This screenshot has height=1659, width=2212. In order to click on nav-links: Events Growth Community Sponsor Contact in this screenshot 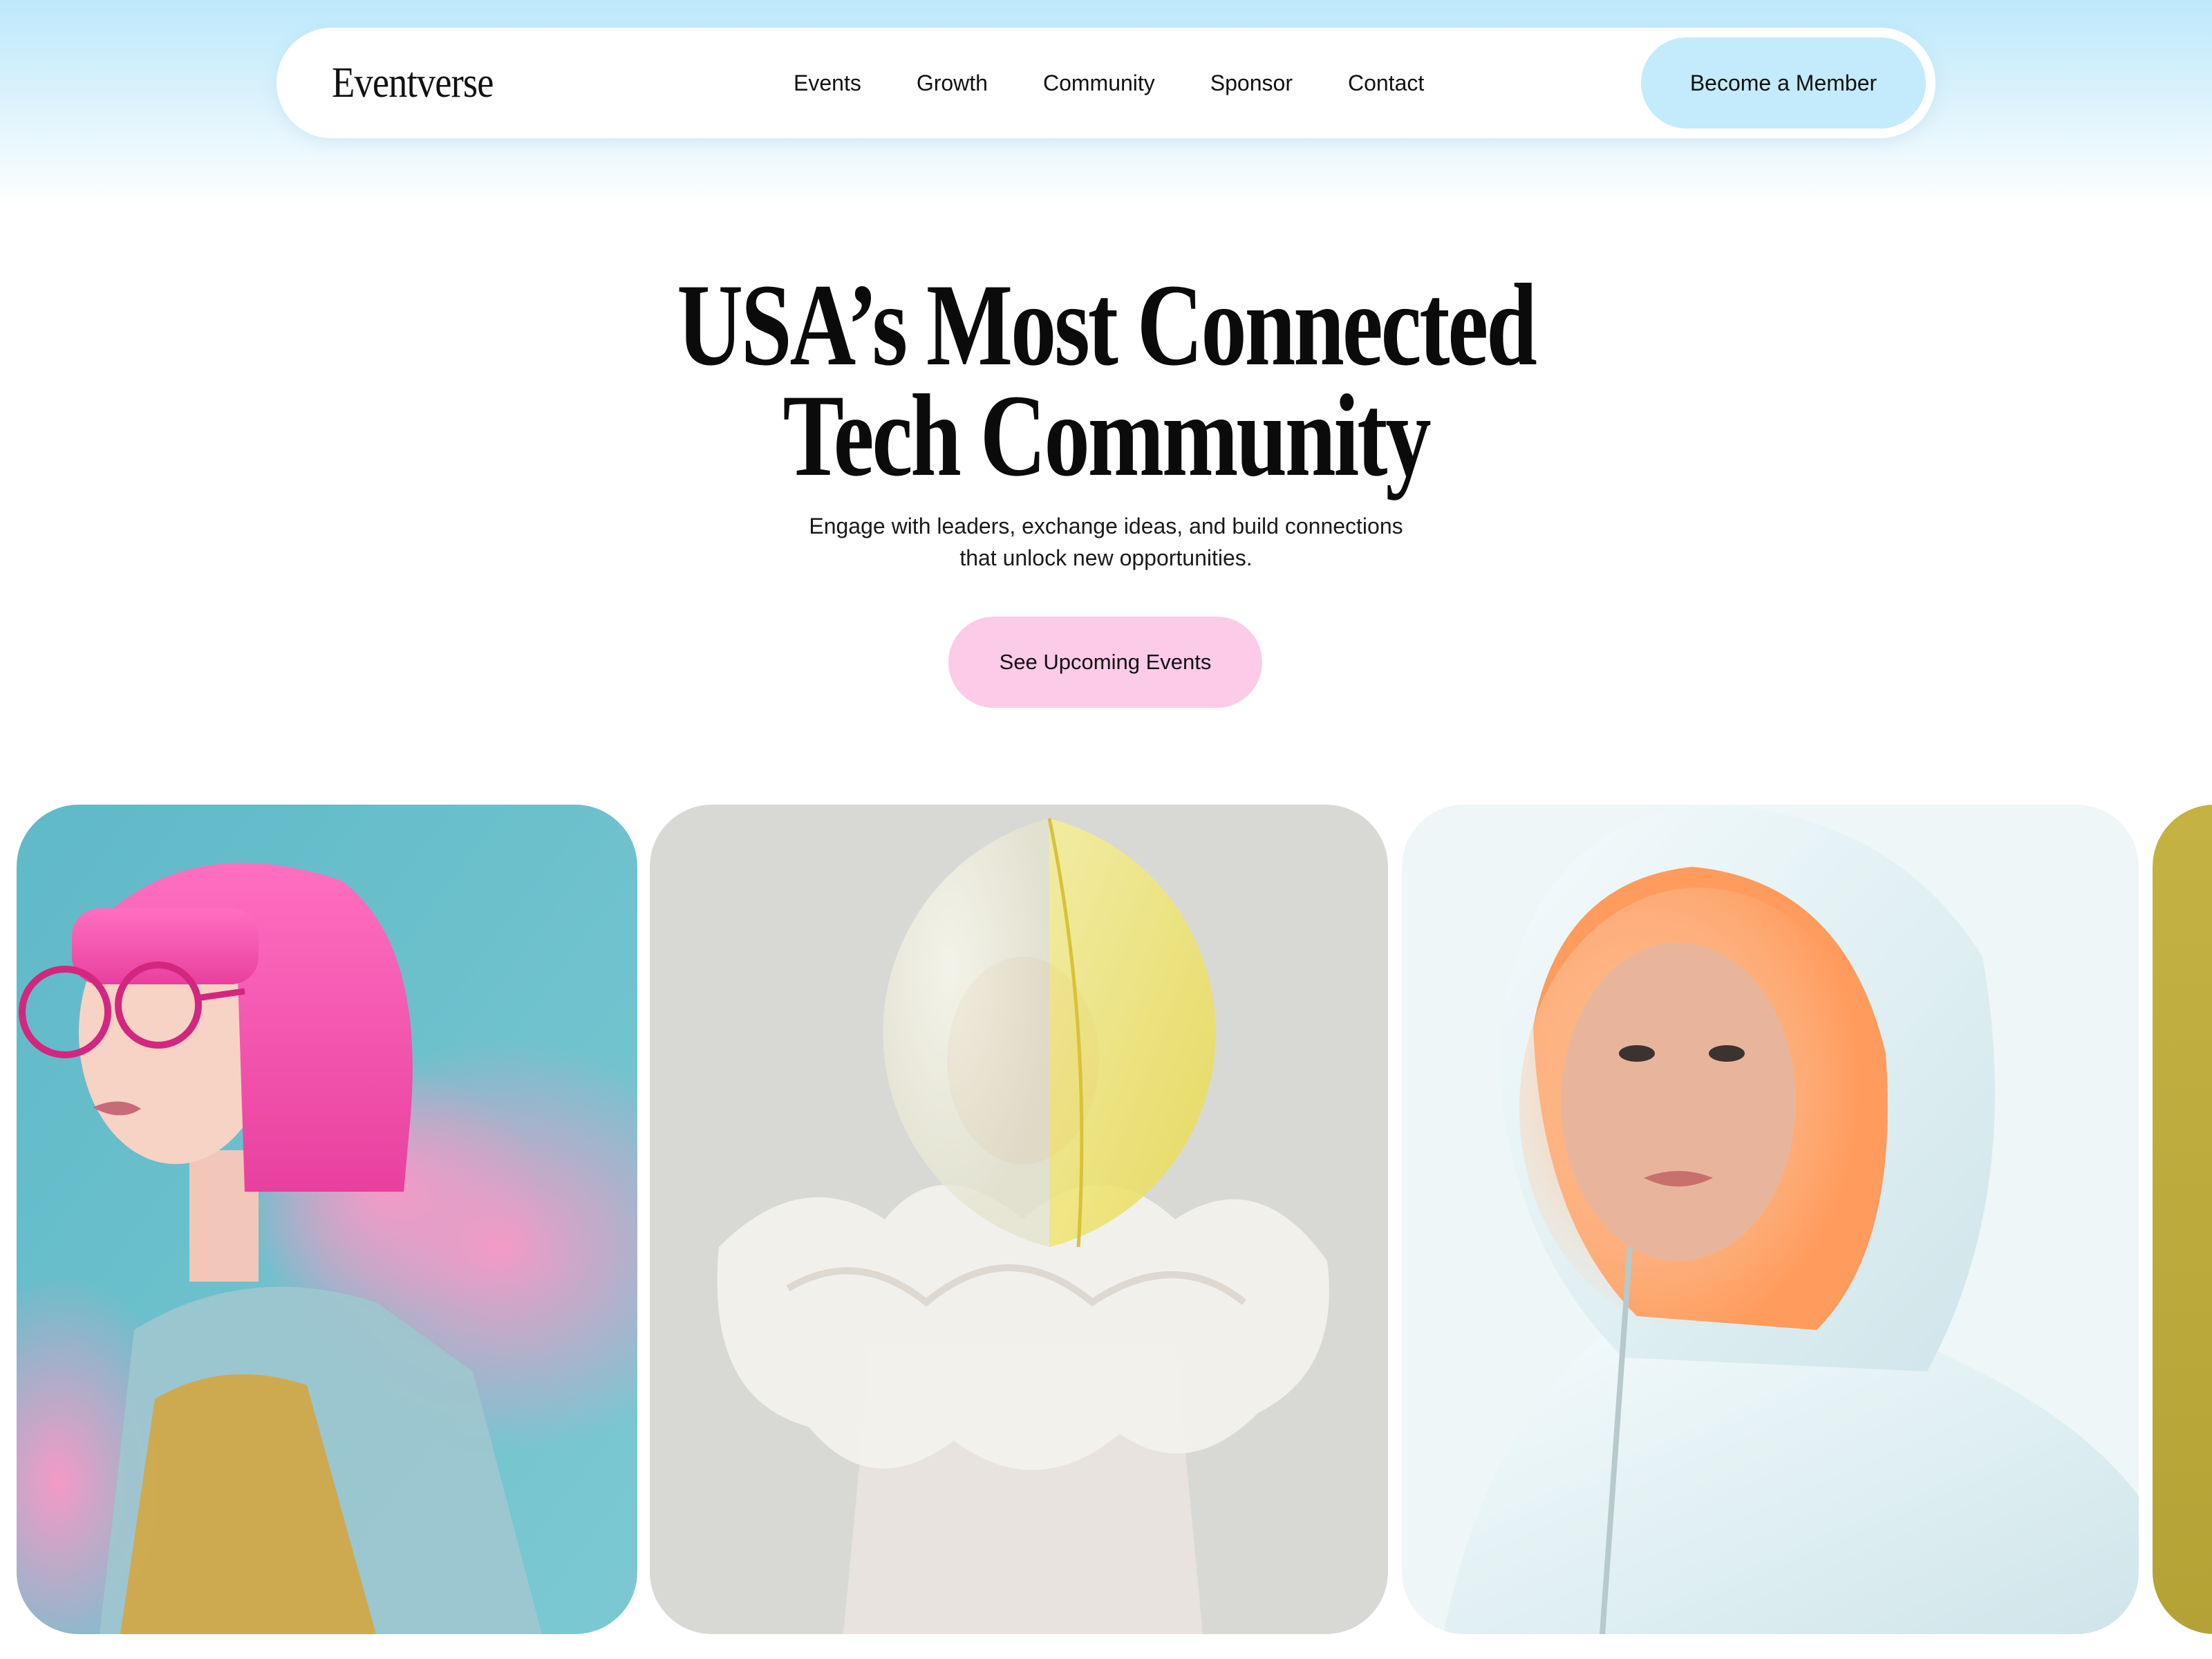, I will do `click(1109, 83)`.